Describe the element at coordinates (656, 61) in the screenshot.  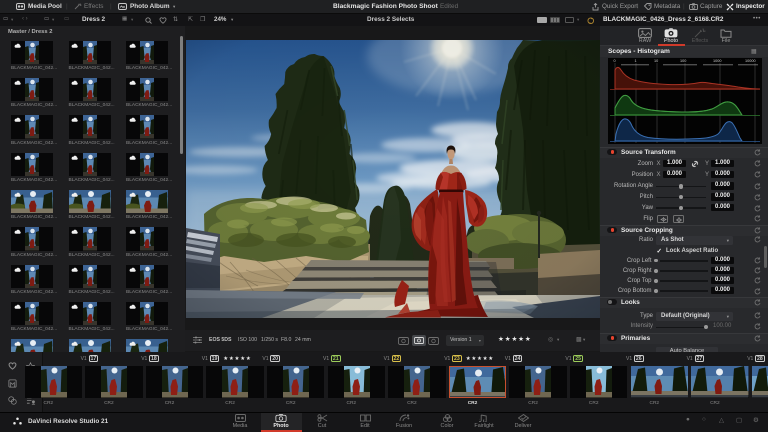
I see `svg-text: 10` at that location.